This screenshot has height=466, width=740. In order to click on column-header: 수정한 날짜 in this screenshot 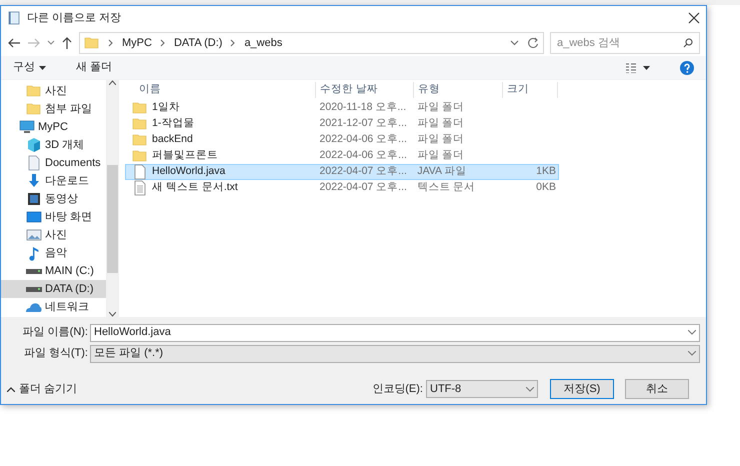, I will do `click(364, 90)`.